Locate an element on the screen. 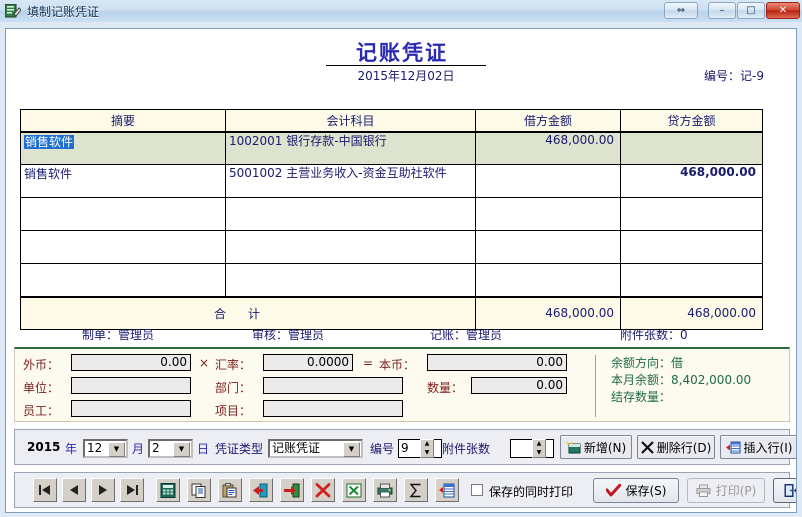 This screenshot has width=802, height=517. print-preview-icon is located at coordinates (385, 490).